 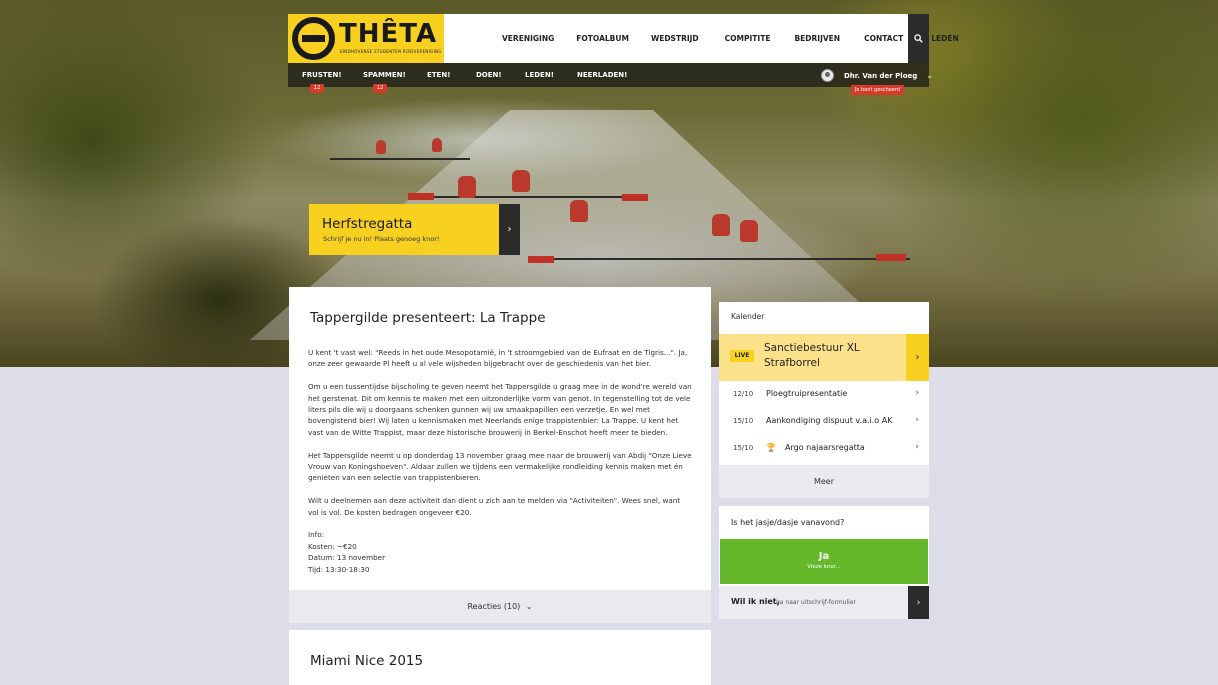 I want to click on user-name: Dhr. Van der Ploeg, so click(x=881, y=75).